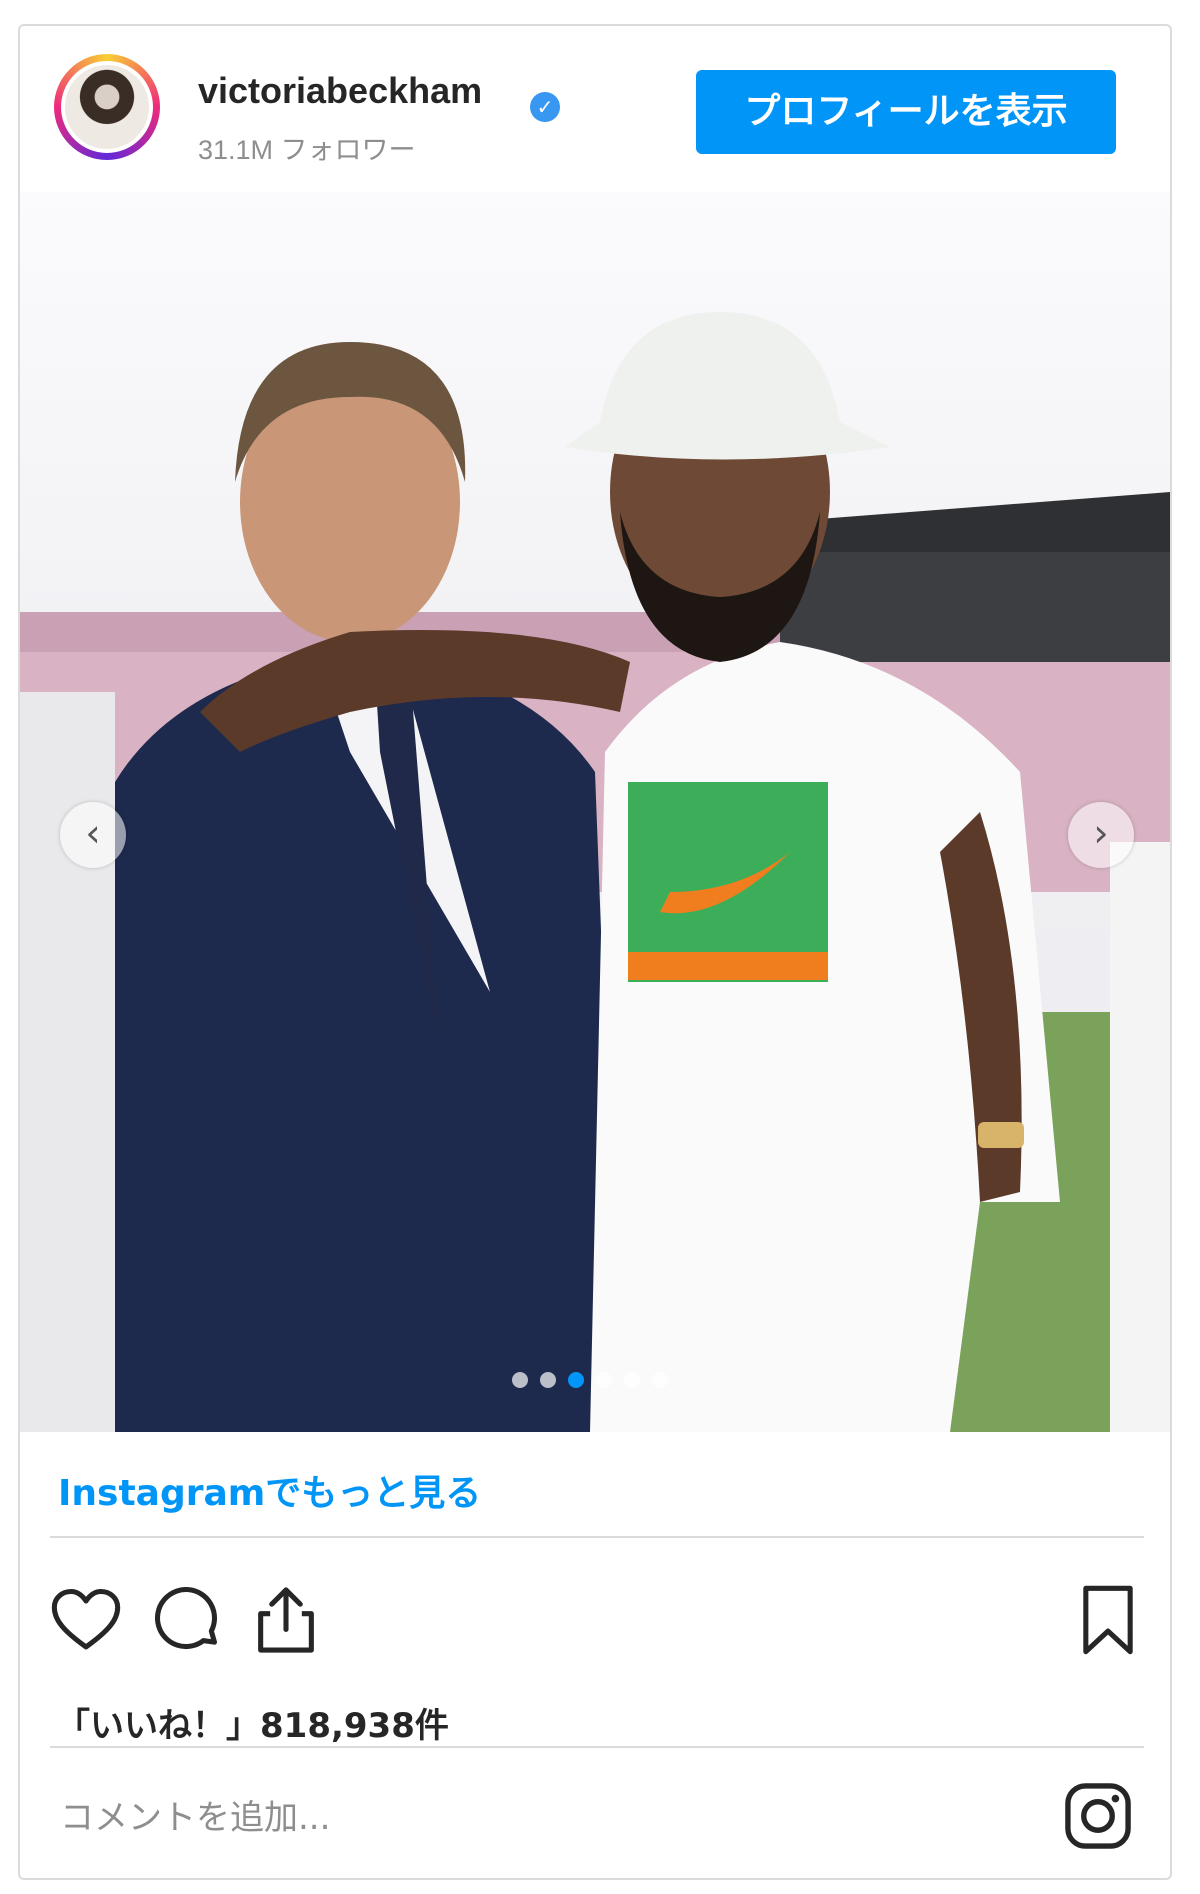 The image size is (1200, 1894). I want to click on username: victoriabeckham, so click(340, 91).